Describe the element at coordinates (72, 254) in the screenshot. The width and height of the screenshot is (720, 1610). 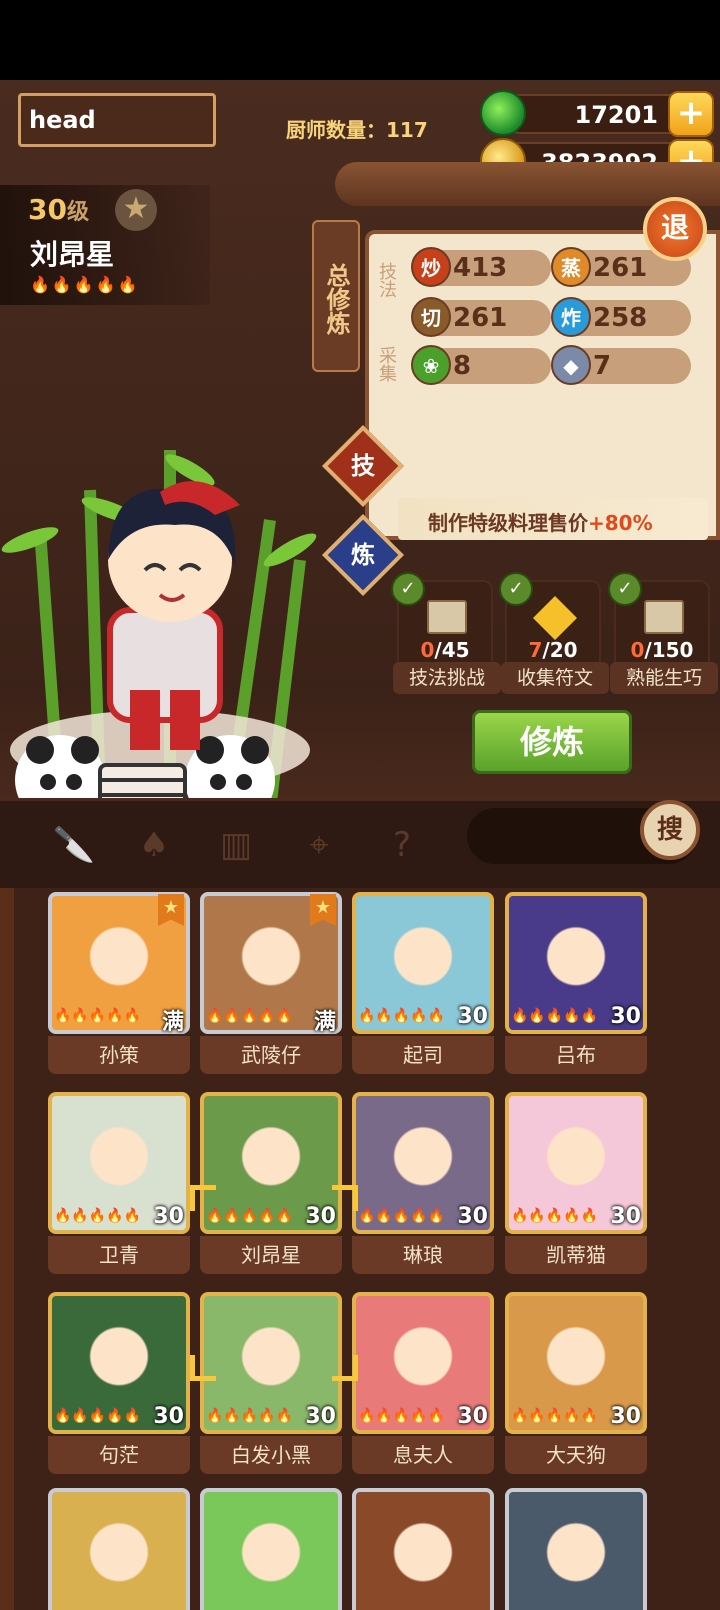
I see `chef-name: 刘昂星` at that location.